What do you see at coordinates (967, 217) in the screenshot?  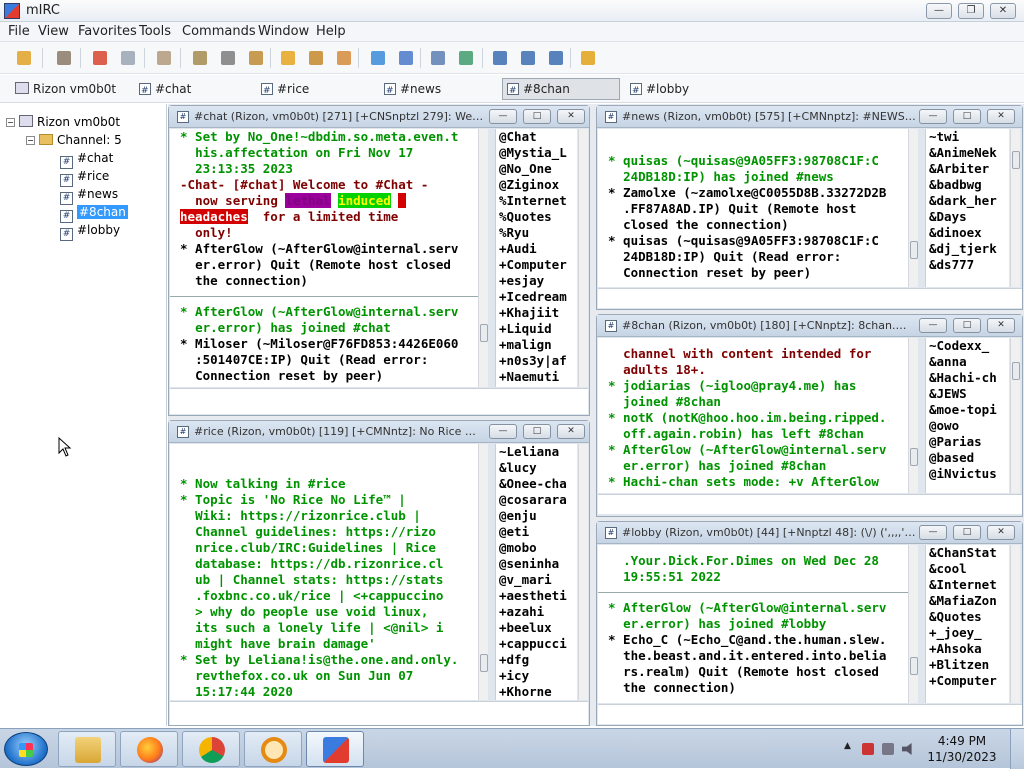 I see `nick-item: &Days` at bounding box center [967, 217].